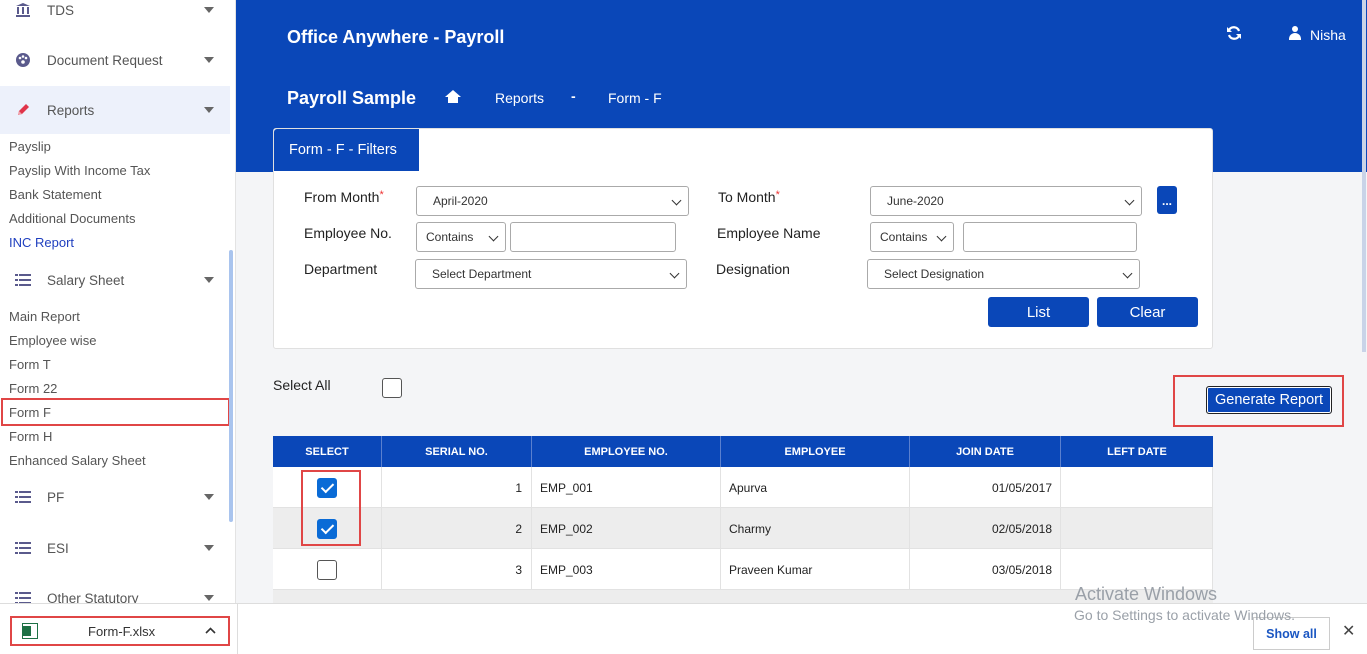 This screenshot has width=1367, height=654. Describe the element at coordinates (55, 194) in the screenshot. I see `sidebar-item-bank-statement: Bank Statement` at that location.